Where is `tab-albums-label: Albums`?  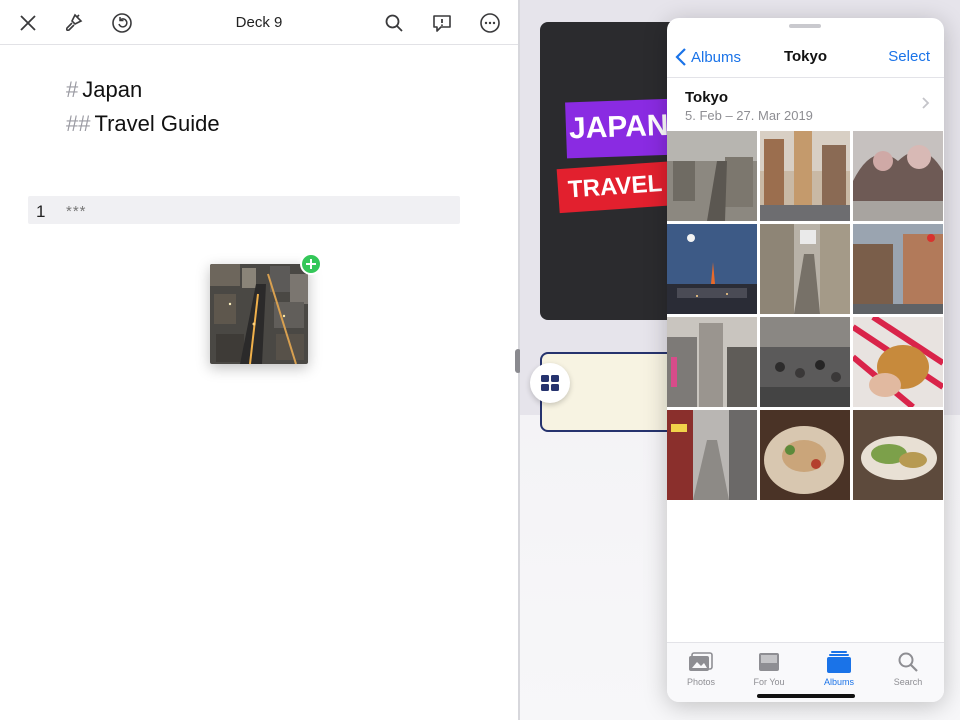
tab-albums-label: Albums is located at coordinates (838, 682).